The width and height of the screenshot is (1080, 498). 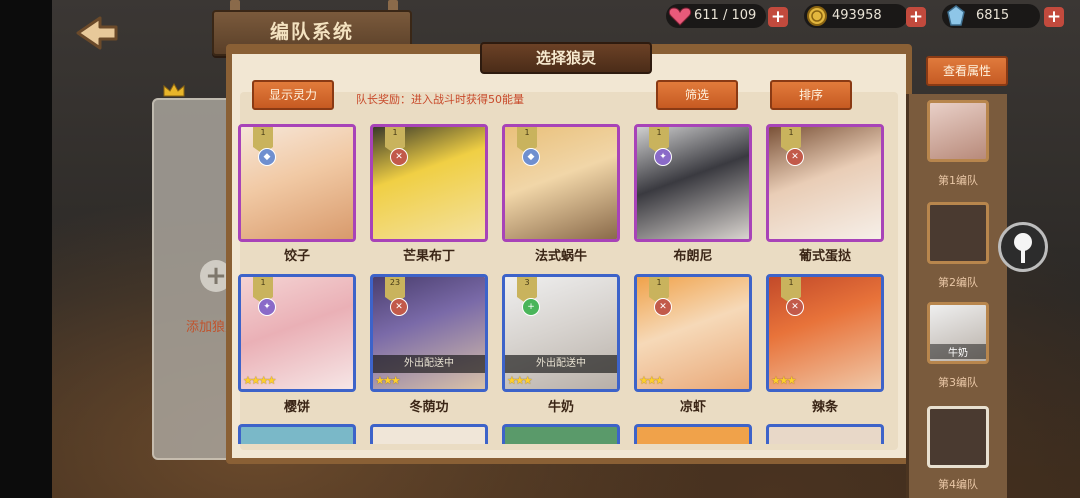 What do you see at coordinates (725, 15) in the screenshot?
I see `stamina-value: 611 / 109` at bounding box center [725, 15].